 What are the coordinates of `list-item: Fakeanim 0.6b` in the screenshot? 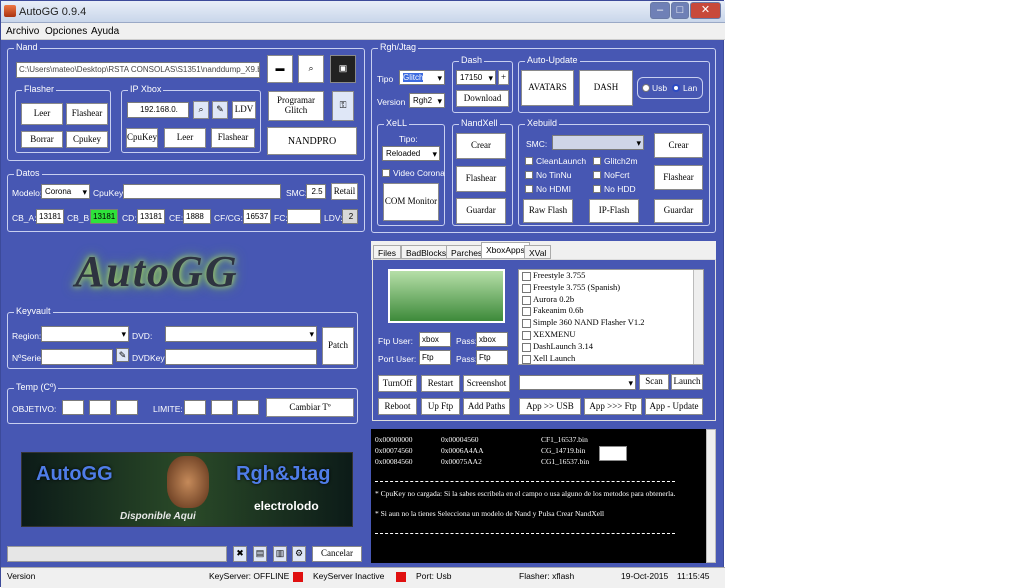 It's located at (611, 311).